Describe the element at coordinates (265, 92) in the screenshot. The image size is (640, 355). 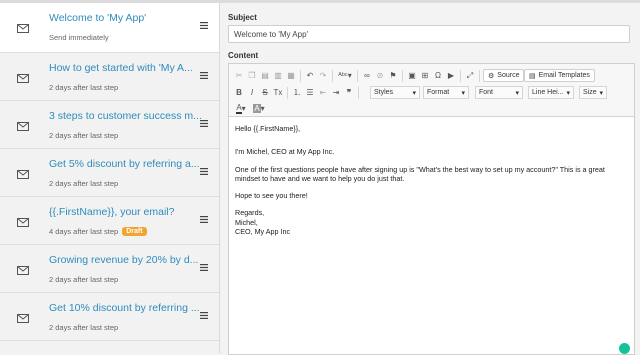
I see `strikethrough-icon: S` at that location.